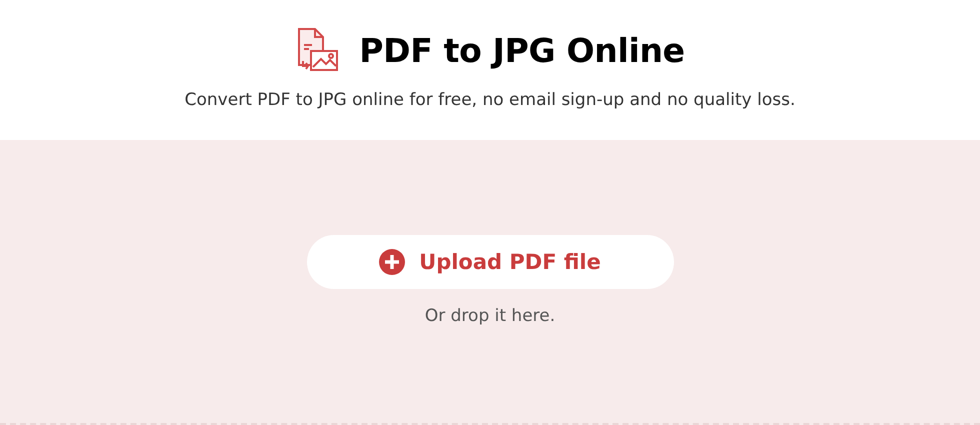  What do you see at coordinates (490, 100) in the screenshot?
I see `page-subtitle: Convert PDF to JPG online for free, no email sign-up and no quality loss.` at bounding box center [490, 100].